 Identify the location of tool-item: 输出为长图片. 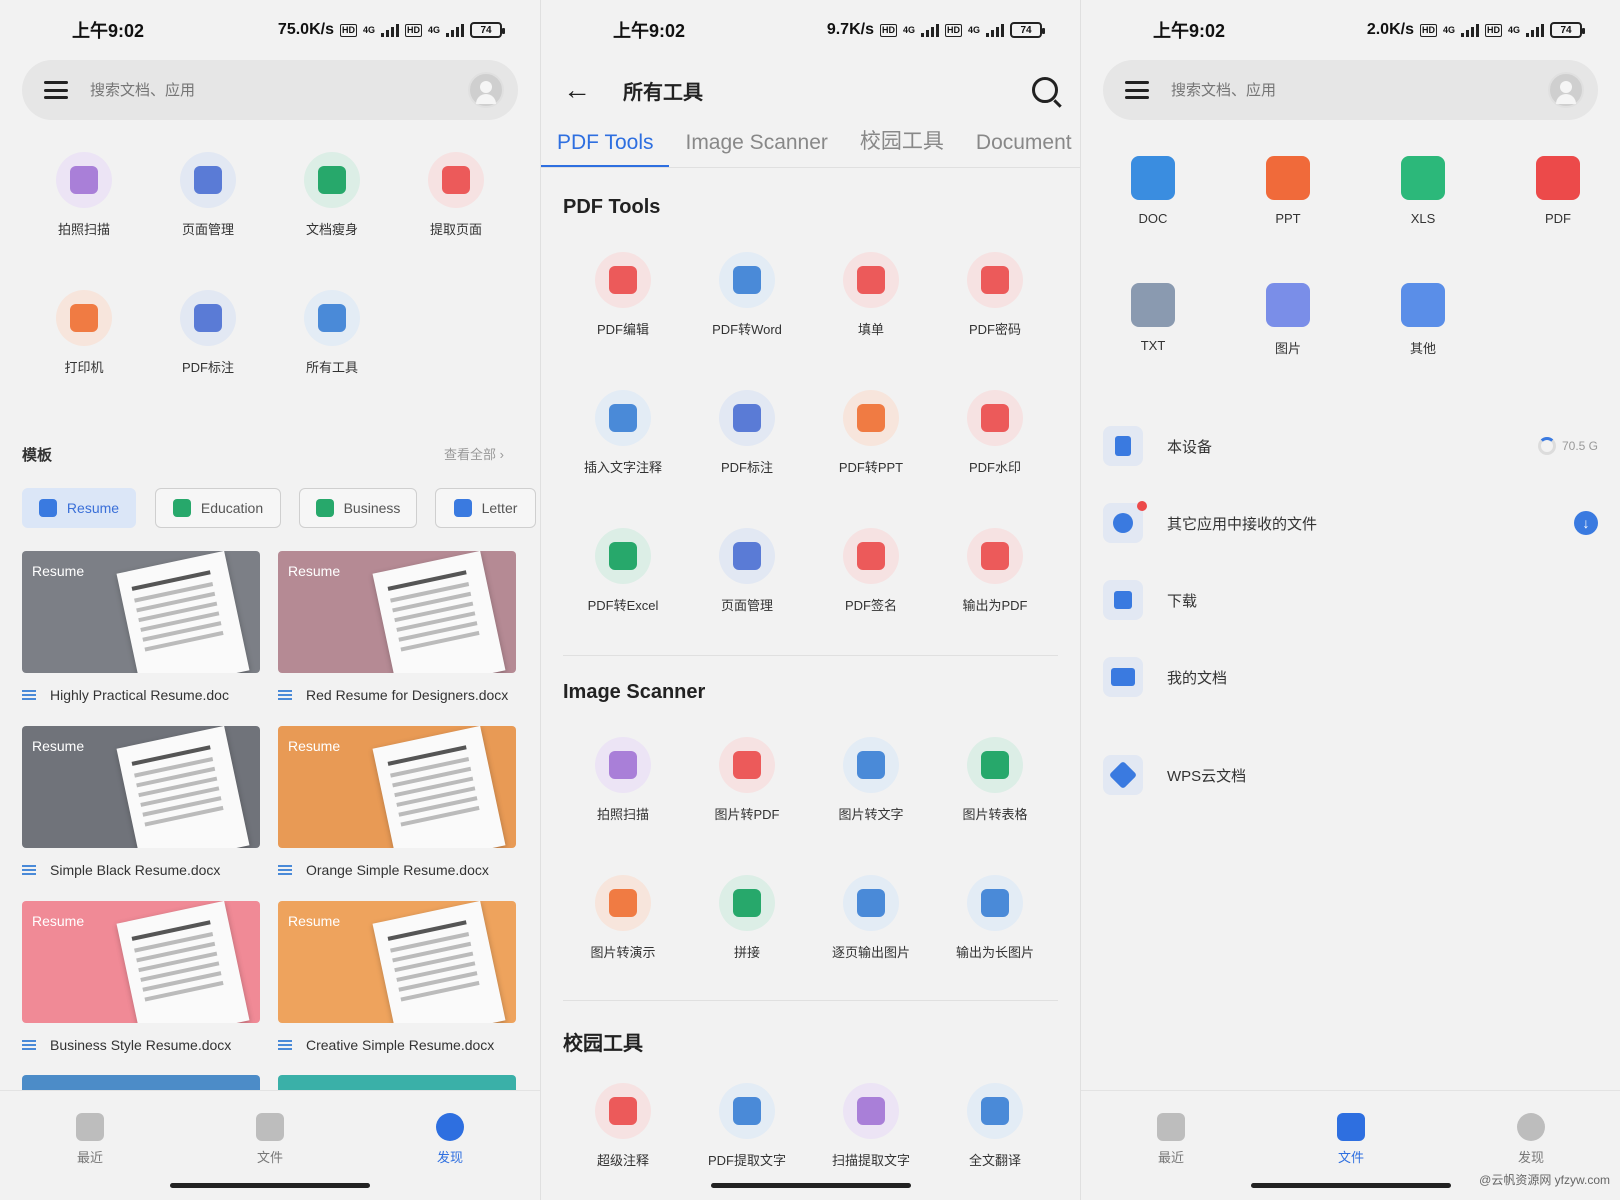
(995, 918).